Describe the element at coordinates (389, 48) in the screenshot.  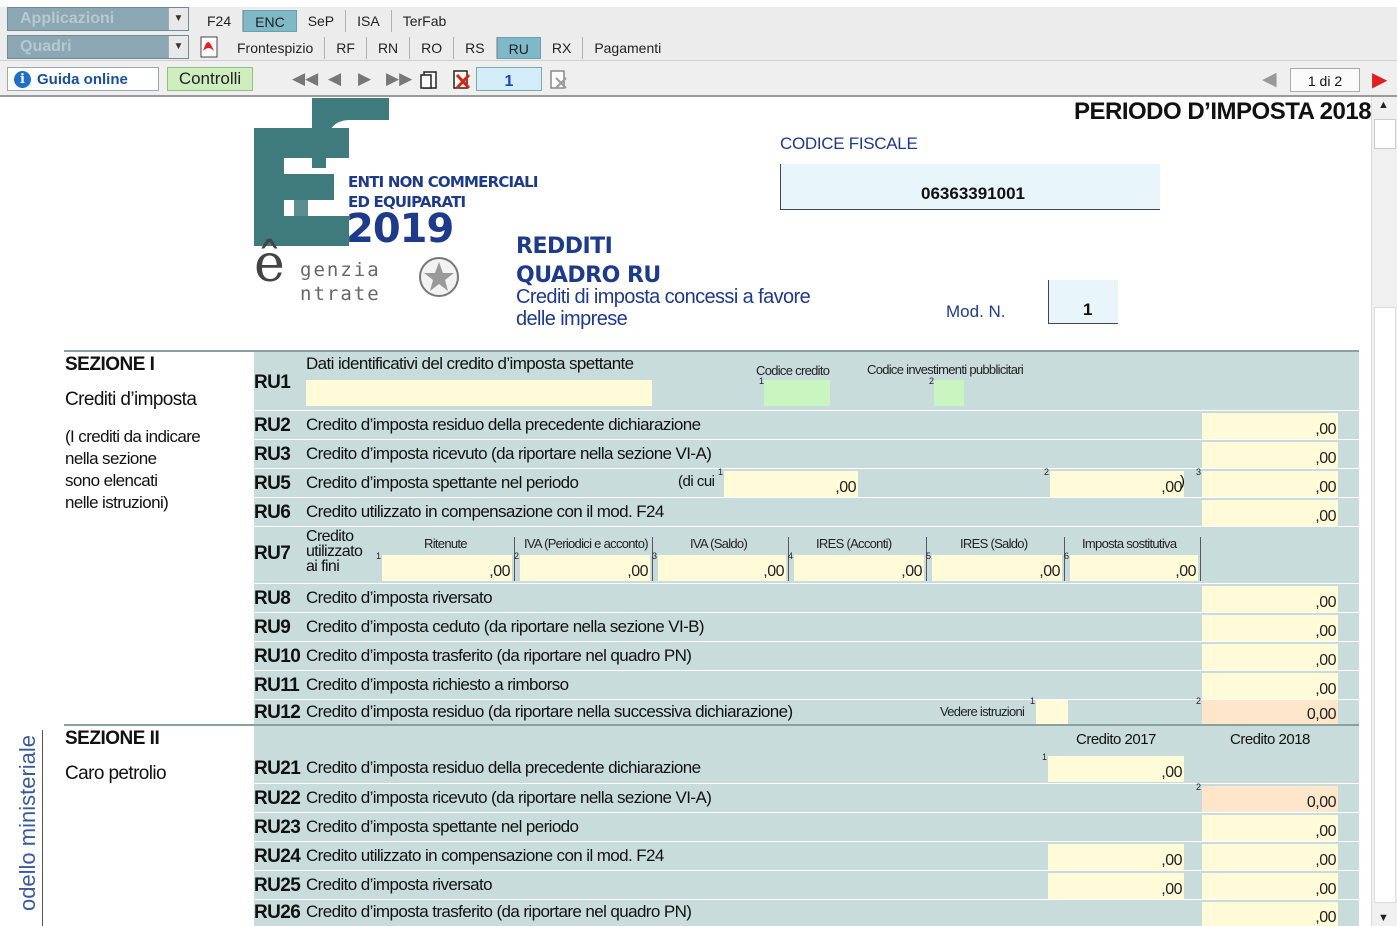
I see `tab-rn: RN` at that location.